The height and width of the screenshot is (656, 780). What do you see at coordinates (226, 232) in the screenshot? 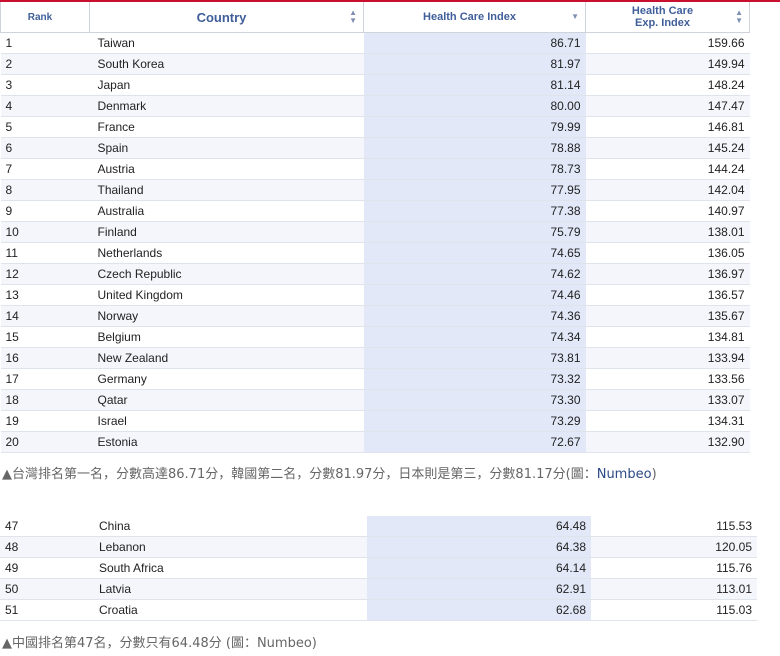
I see `country-cell: Finland` at bounding box center [226, 232].